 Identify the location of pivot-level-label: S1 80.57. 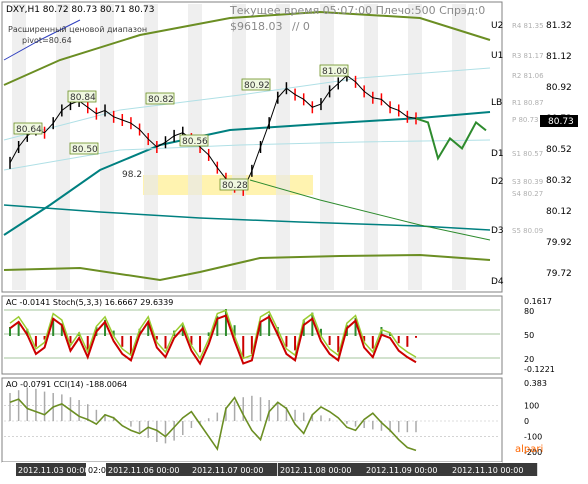
(527, 154).